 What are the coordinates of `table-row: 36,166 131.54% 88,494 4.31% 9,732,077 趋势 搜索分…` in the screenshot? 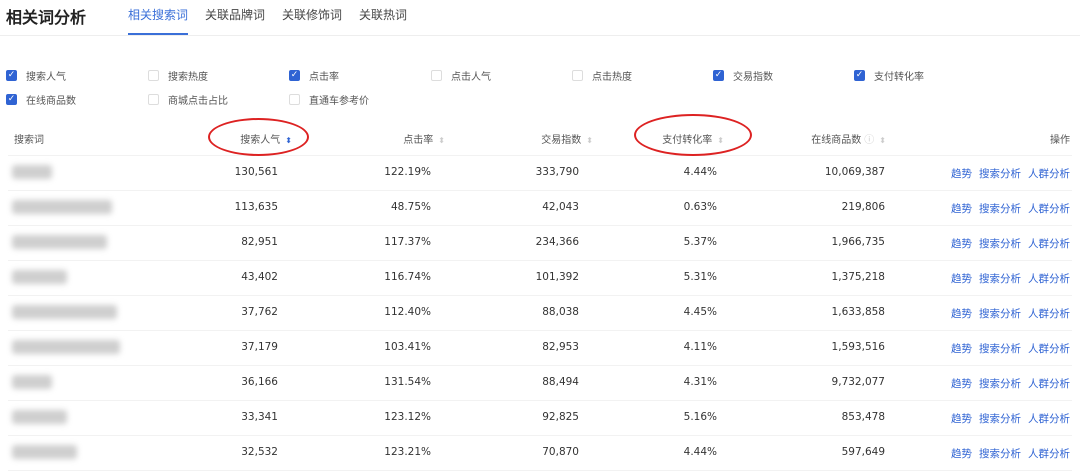 It's located at (540, 383).